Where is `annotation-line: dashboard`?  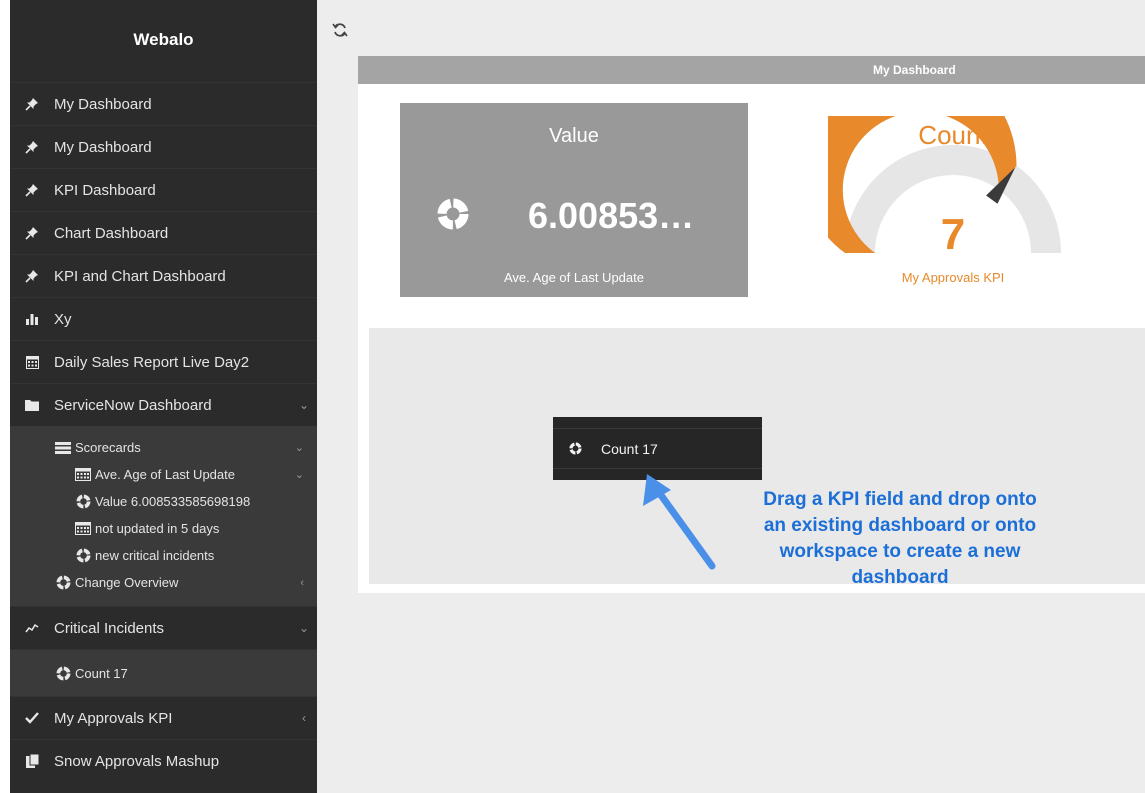 annotation-line: dashboard is located at coordinates (900, 577).